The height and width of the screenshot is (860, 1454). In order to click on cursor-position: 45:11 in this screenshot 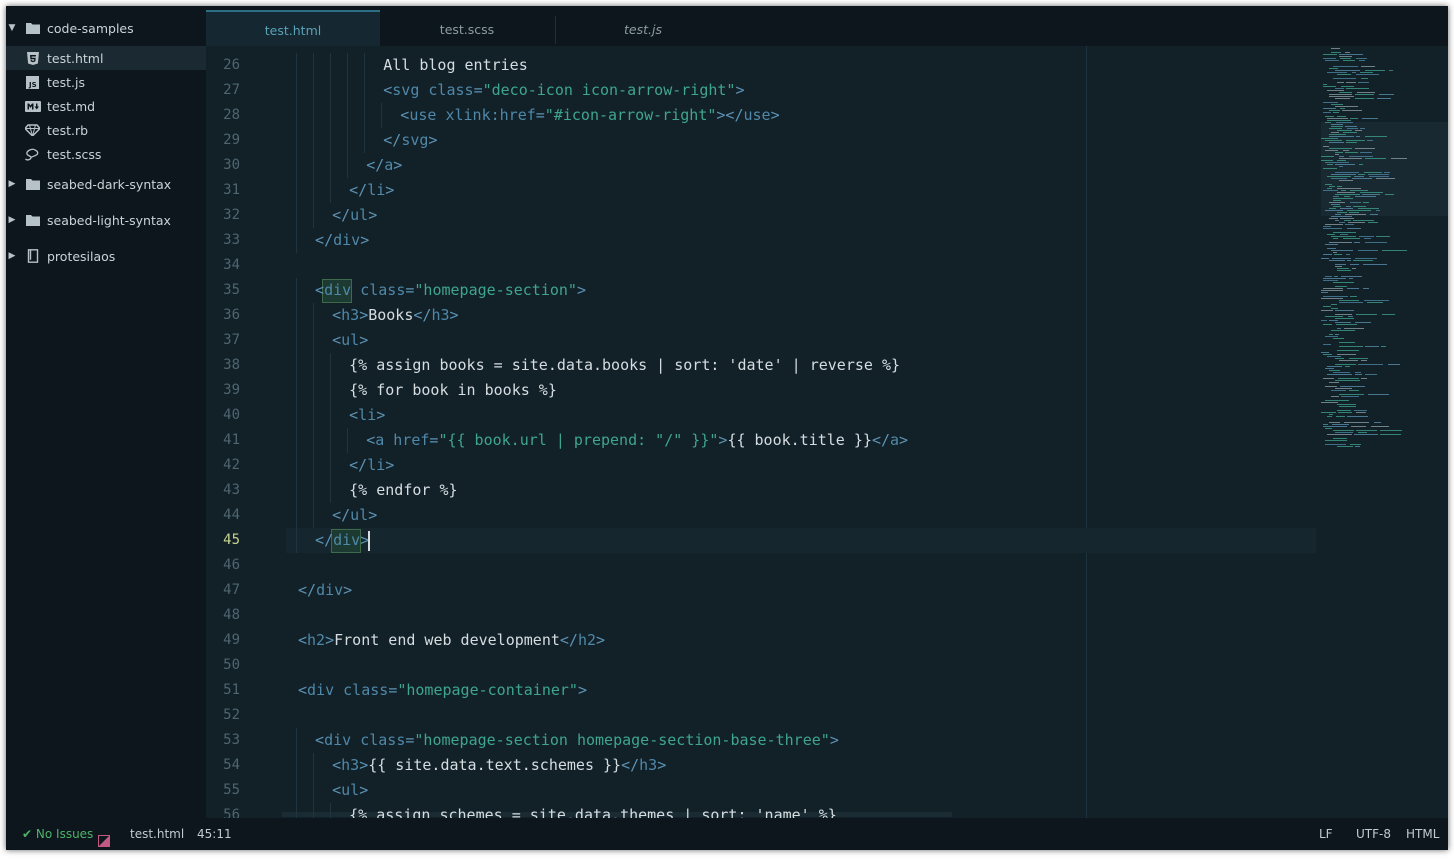, I will do `click(214, 834)`.